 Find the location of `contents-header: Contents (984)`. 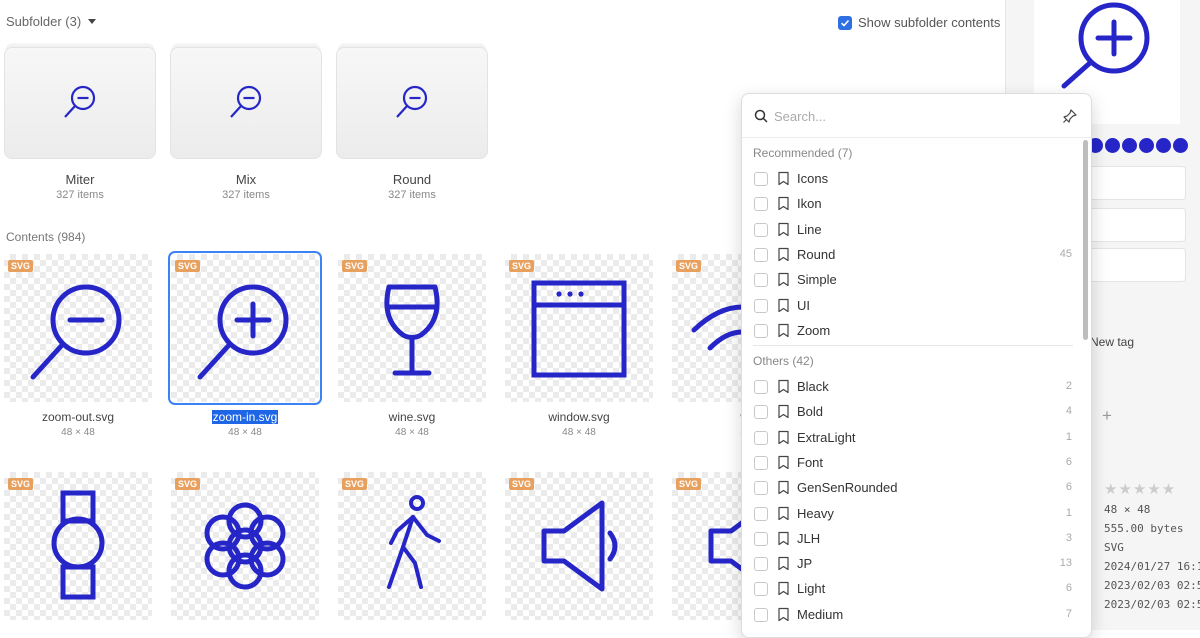

contents-header: Contents (984) is located at coordinates (46, 237).